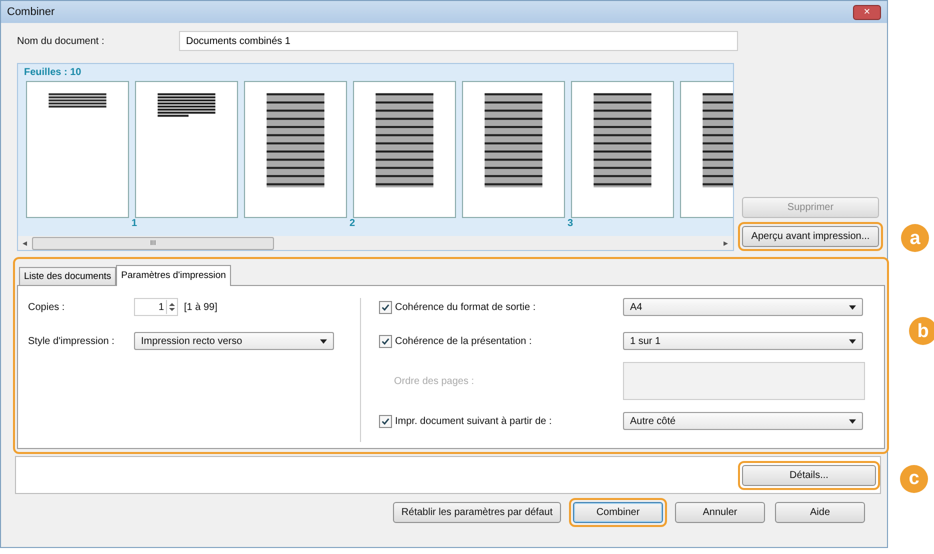 The image size is (934, 554). I want to click on callout-marker: a, so click(915, 238).